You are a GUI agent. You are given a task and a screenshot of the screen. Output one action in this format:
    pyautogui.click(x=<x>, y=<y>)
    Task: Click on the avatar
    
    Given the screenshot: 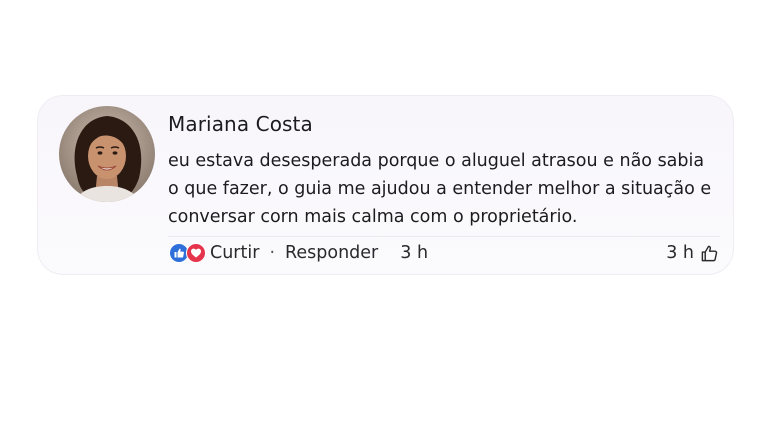 What is the action you would take?
    pyautogui.click(x=107, y=154)
    